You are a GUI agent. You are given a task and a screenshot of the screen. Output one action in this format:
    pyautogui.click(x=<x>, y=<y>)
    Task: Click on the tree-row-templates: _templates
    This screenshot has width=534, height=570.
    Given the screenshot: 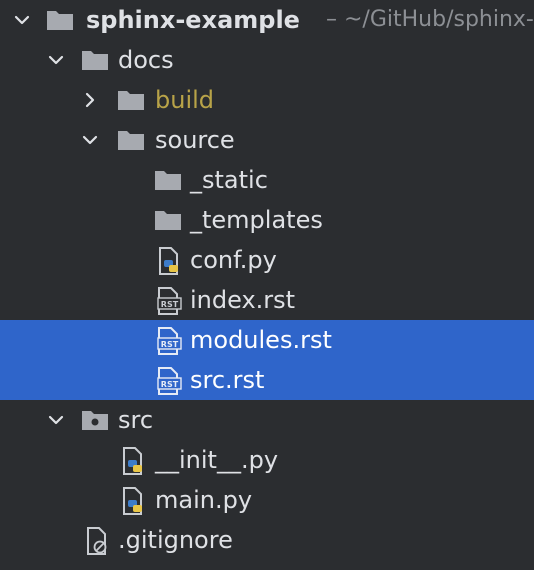 What is the action you would take?
    pyautogui.click(x=267, y=220)
    